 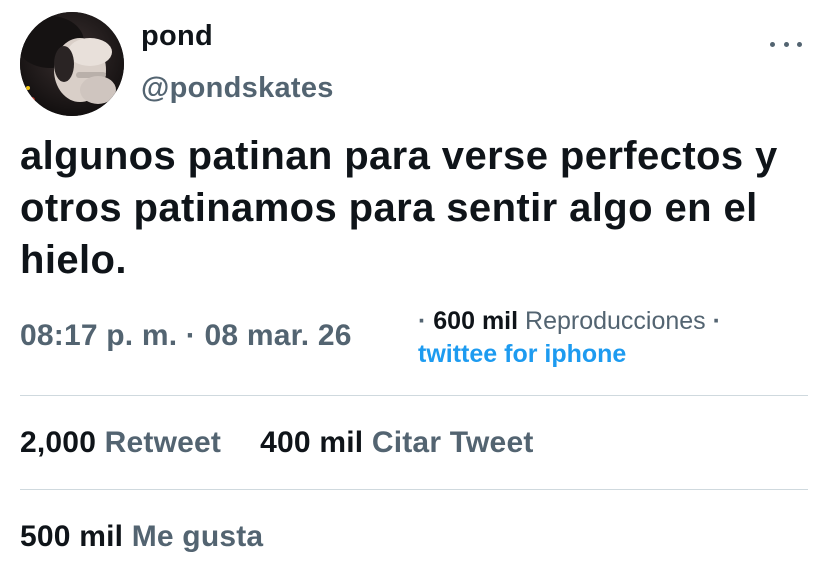 What do you see at coordinates (58, 442) in the screenshot?
I see `retweets-count: 2,000` at bounding box center [58, 442].